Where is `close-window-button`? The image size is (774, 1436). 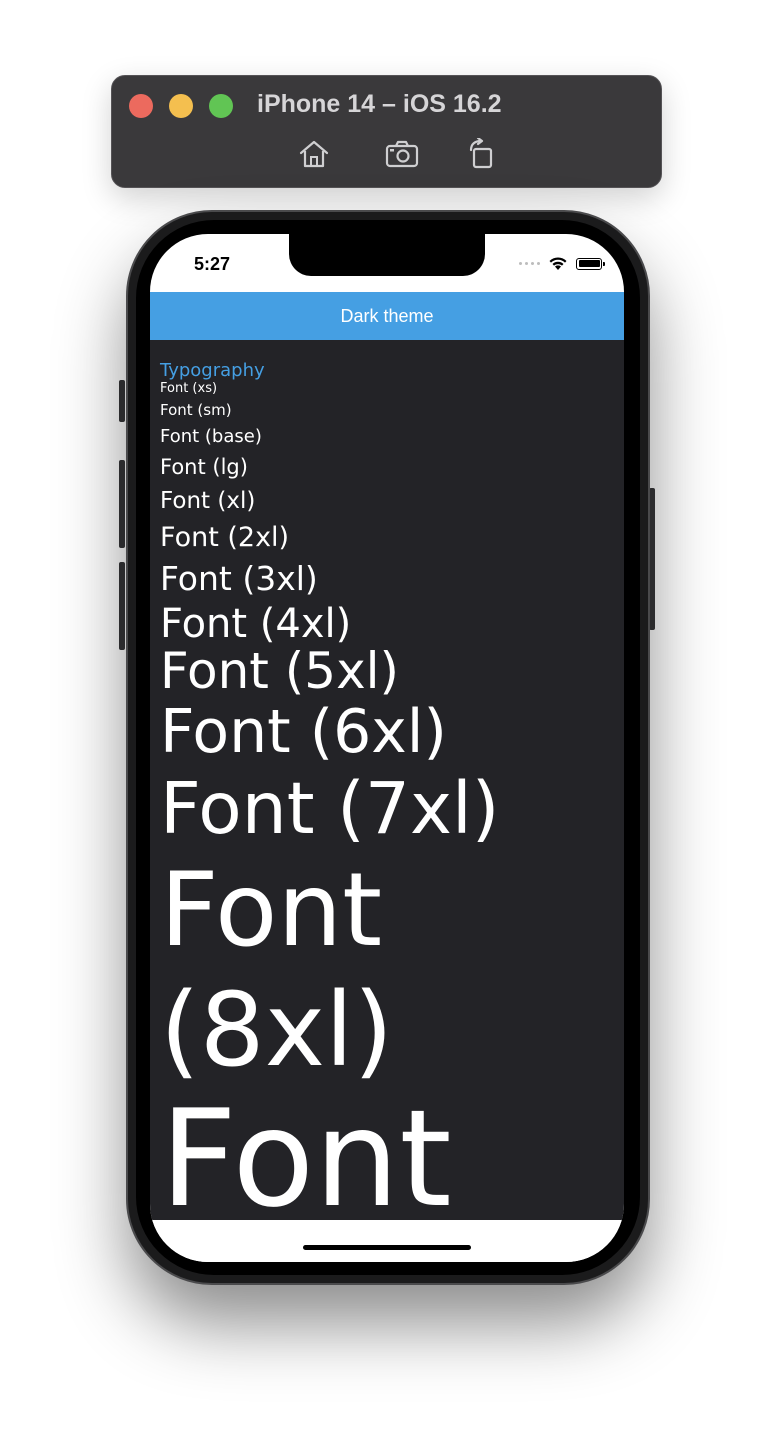 close-window-button is located at coordinates (141, 106).